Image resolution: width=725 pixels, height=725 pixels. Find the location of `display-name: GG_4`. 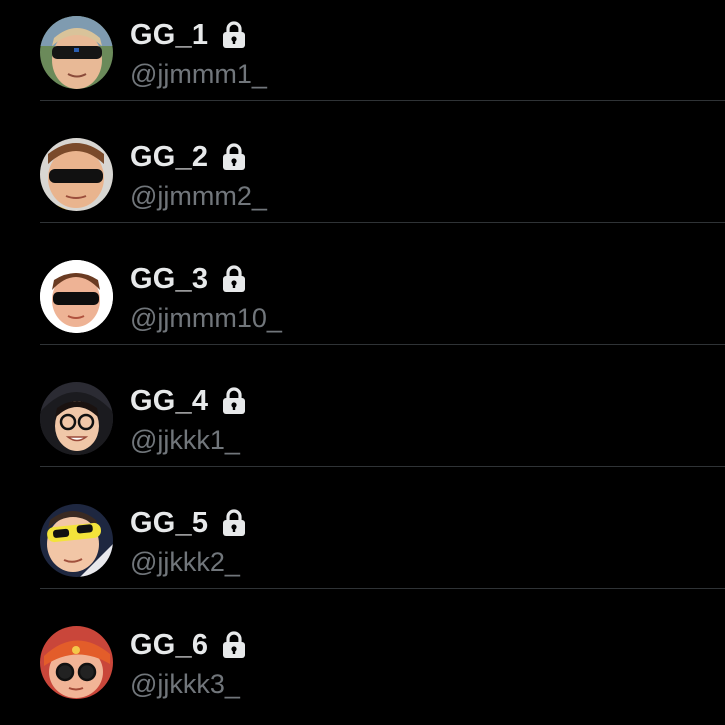

display-name: GG_4 is located at coordinates (189, 401).